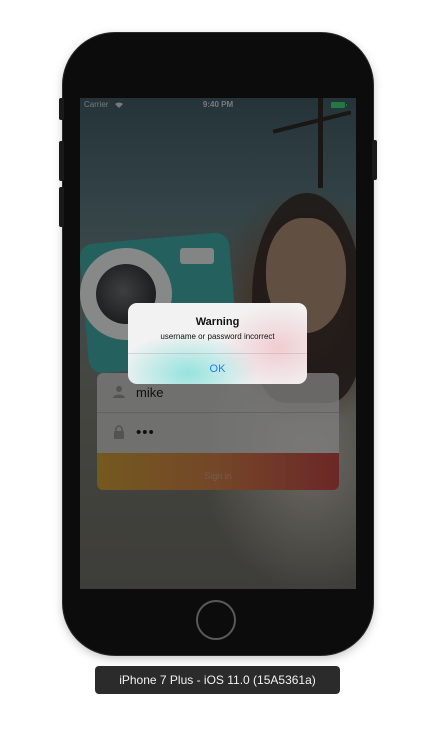  I want to click on alert-message: username or password incorrect, so click(217, 336).